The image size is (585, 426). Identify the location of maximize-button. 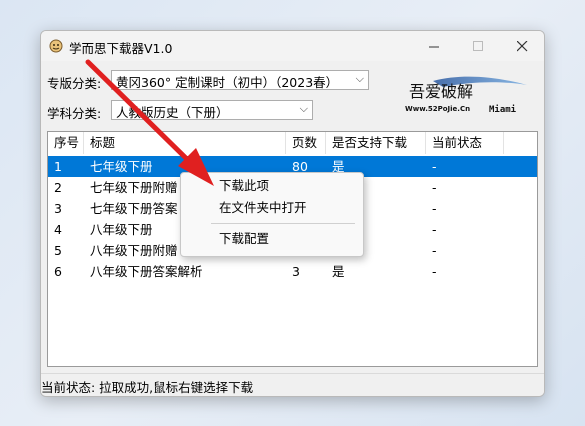
(478, 46).